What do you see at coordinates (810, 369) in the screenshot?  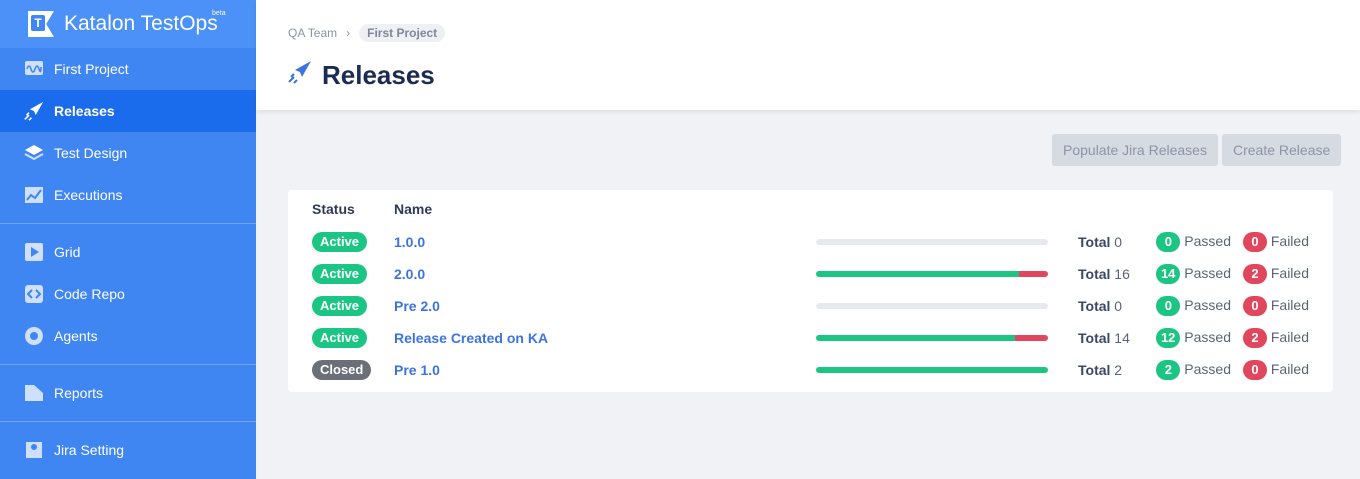 I see `table-row: Closed Pre 1.0 Total 2 2 Passed 0 Failed` at bounding box center [810, 369].